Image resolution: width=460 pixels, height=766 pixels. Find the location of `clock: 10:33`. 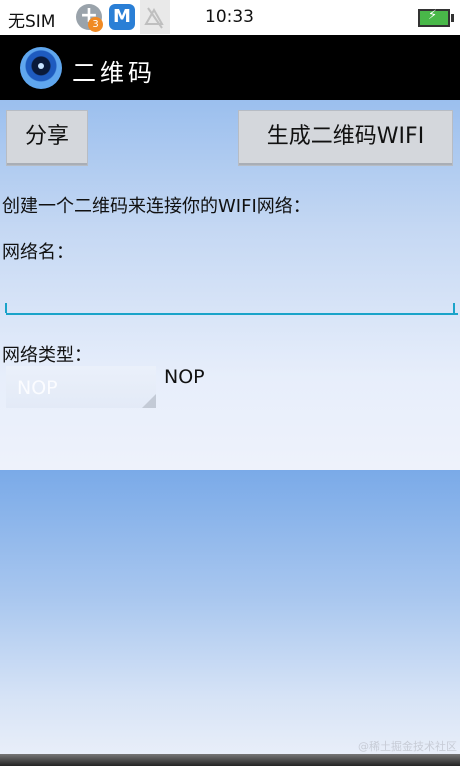

clock: 10:33 is located at coordinates (229, 17).